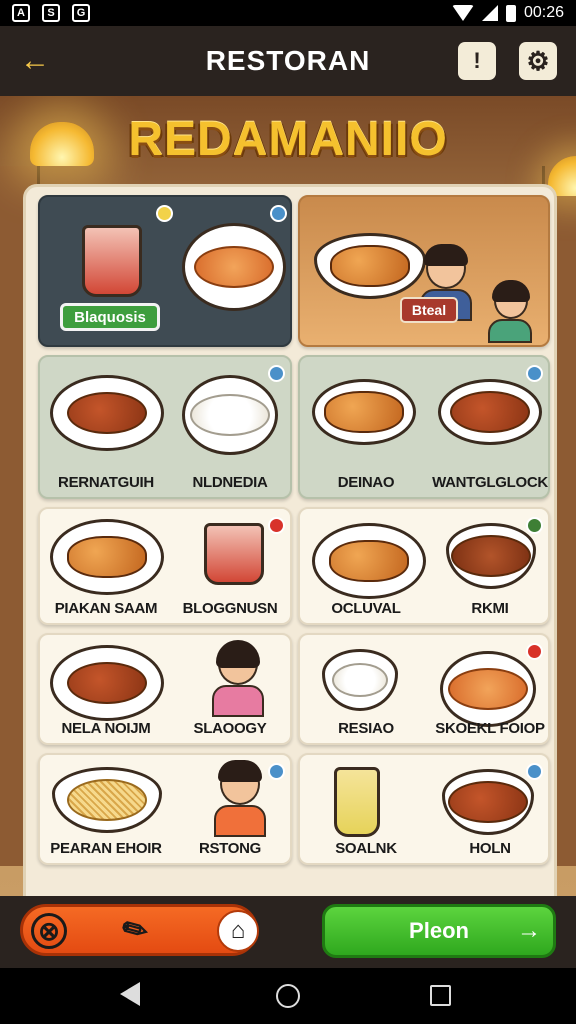  What do you see at coordinates (106, 482) in the screenshot?
I see `menu-item-label: RERNATGUIH` at bounding box center [106, 482].